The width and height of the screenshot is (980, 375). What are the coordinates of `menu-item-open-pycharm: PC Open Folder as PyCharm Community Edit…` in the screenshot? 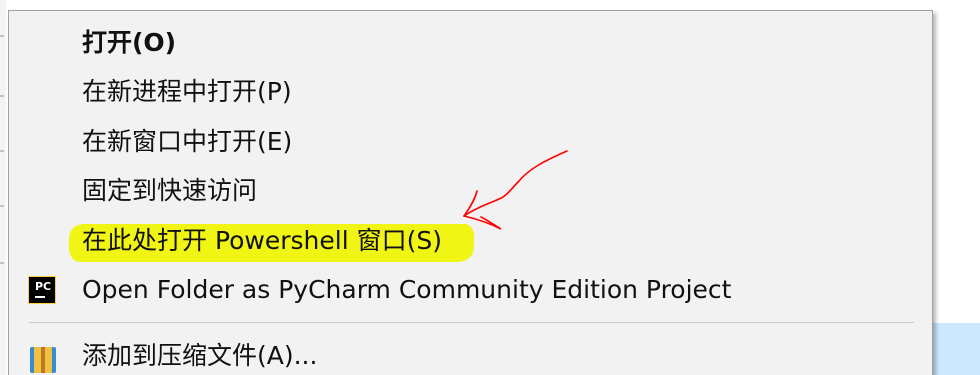 It's located at (470, 290).